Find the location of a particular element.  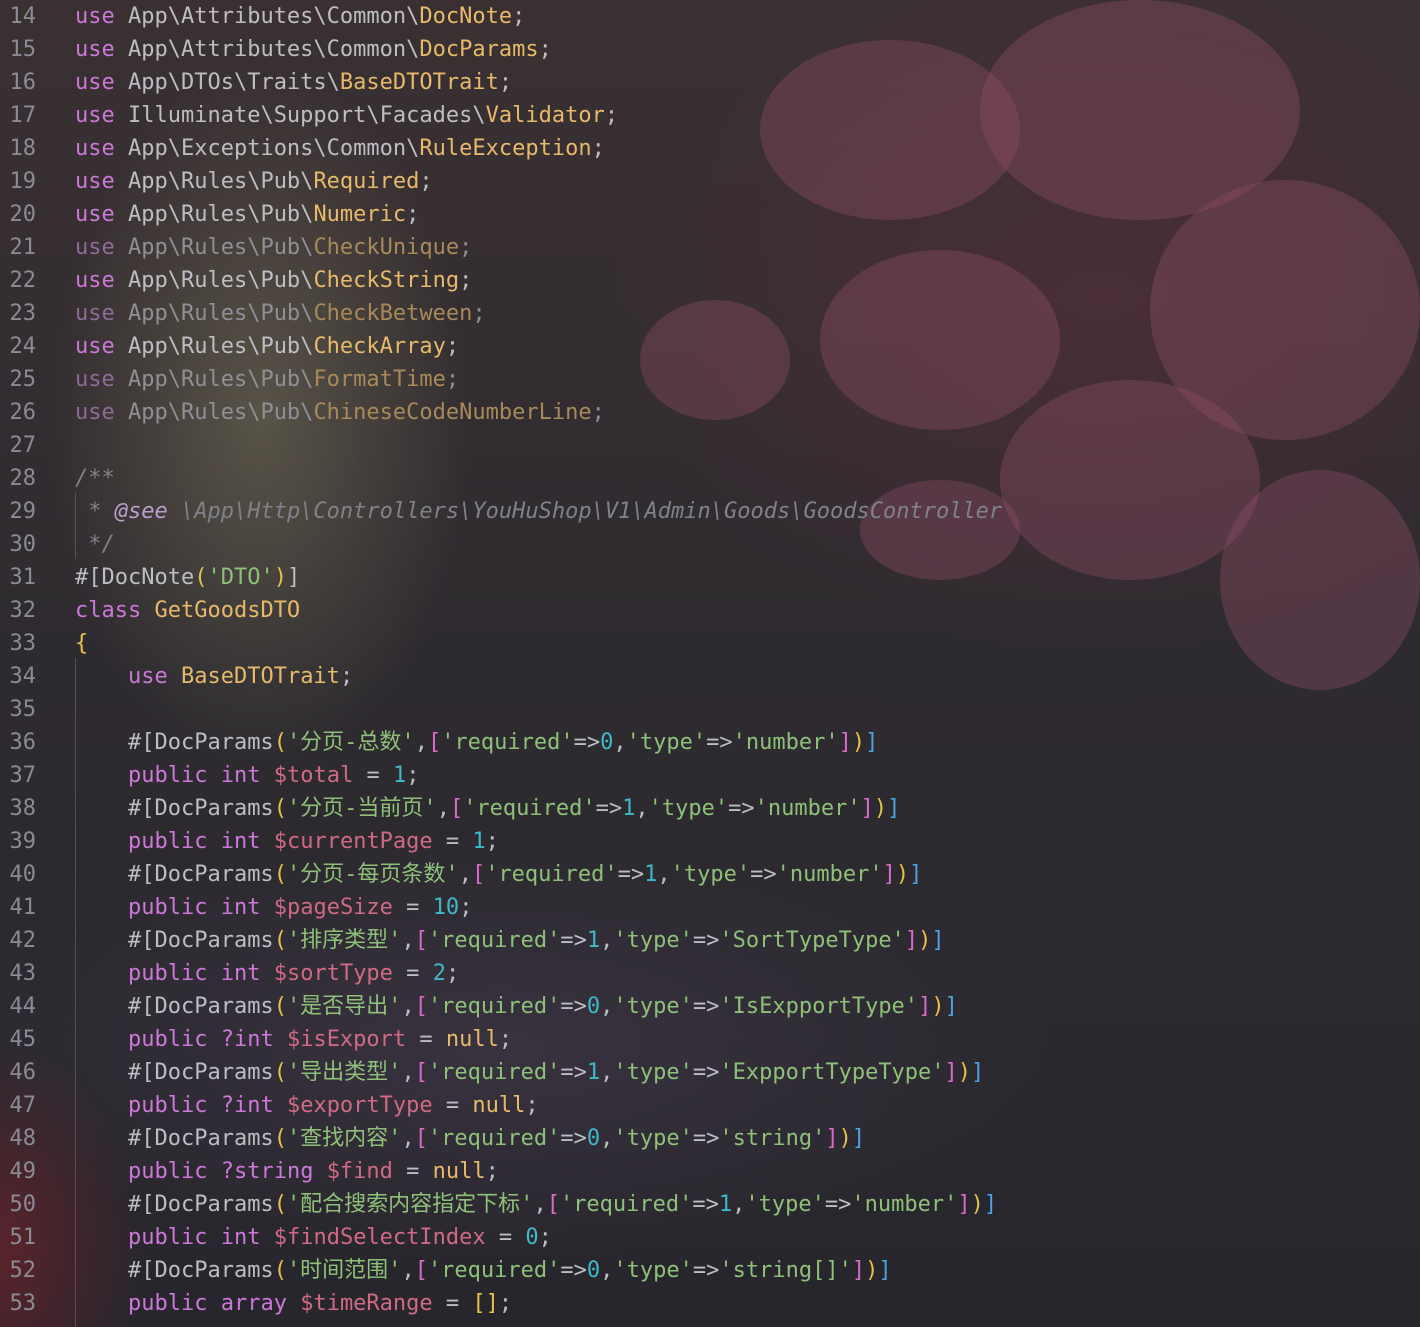

code-text: use App\Attributes\Common\DocParams; is located at coordinates (313, 49).